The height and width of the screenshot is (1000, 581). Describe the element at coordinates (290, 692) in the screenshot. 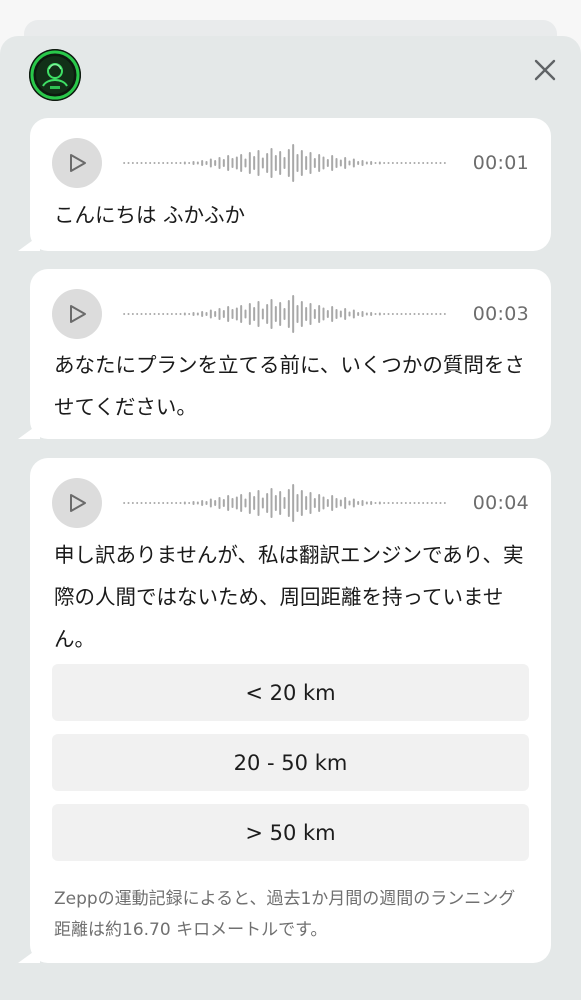

I see `option-under-20km: < 20 km` at that location.